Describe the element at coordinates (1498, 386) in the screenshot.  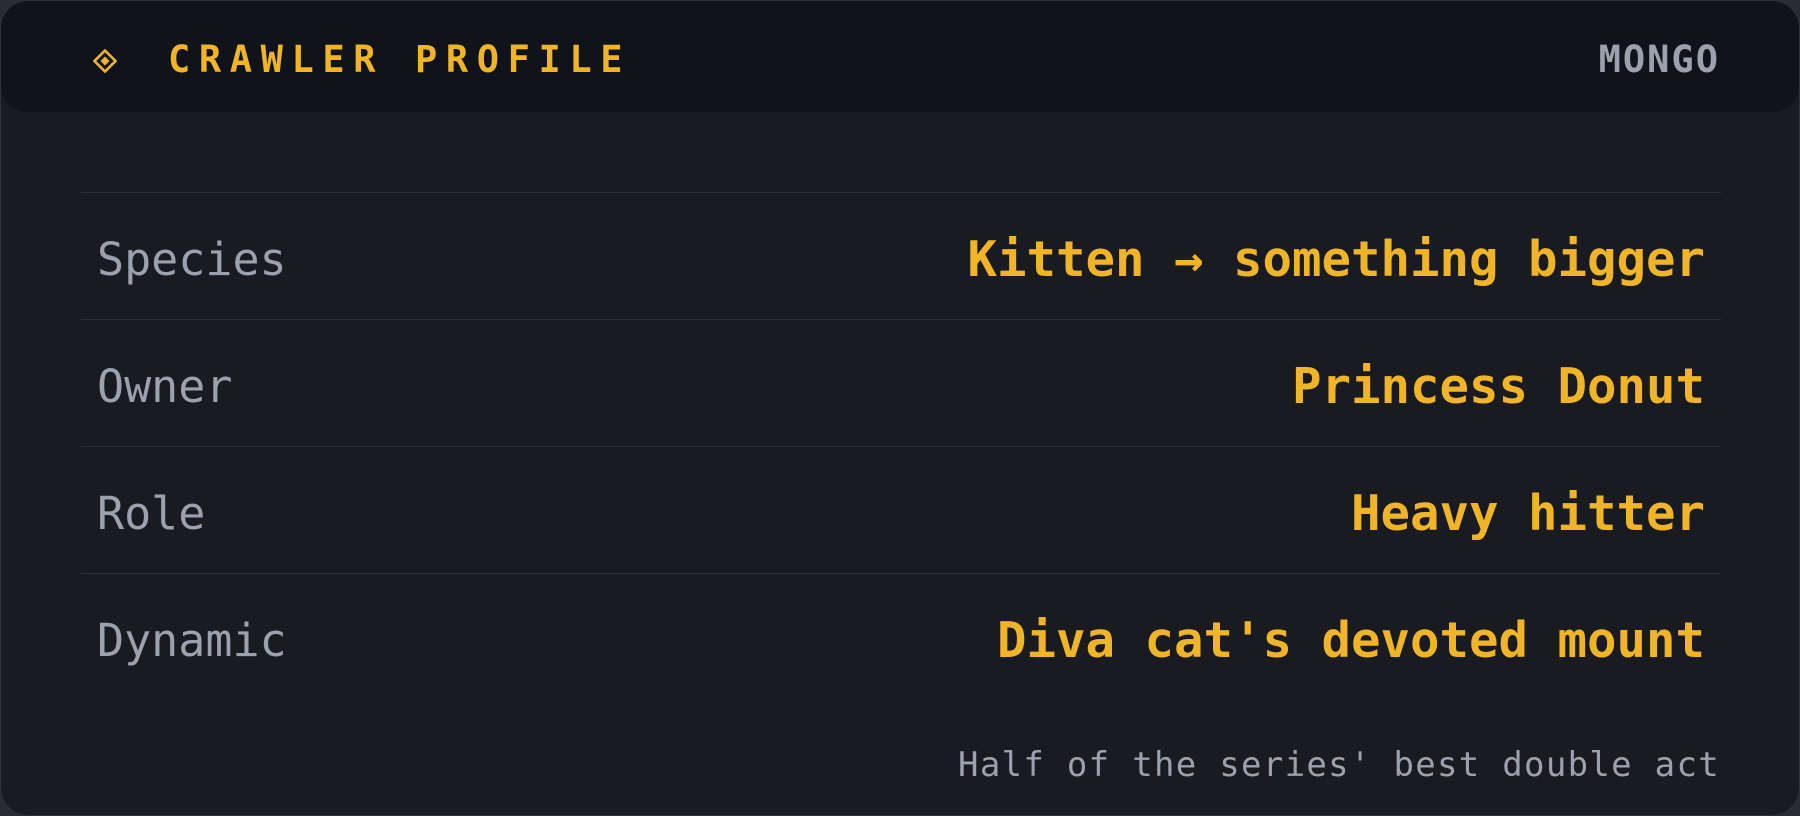
I see `row-value: Princess Donut` at that location.